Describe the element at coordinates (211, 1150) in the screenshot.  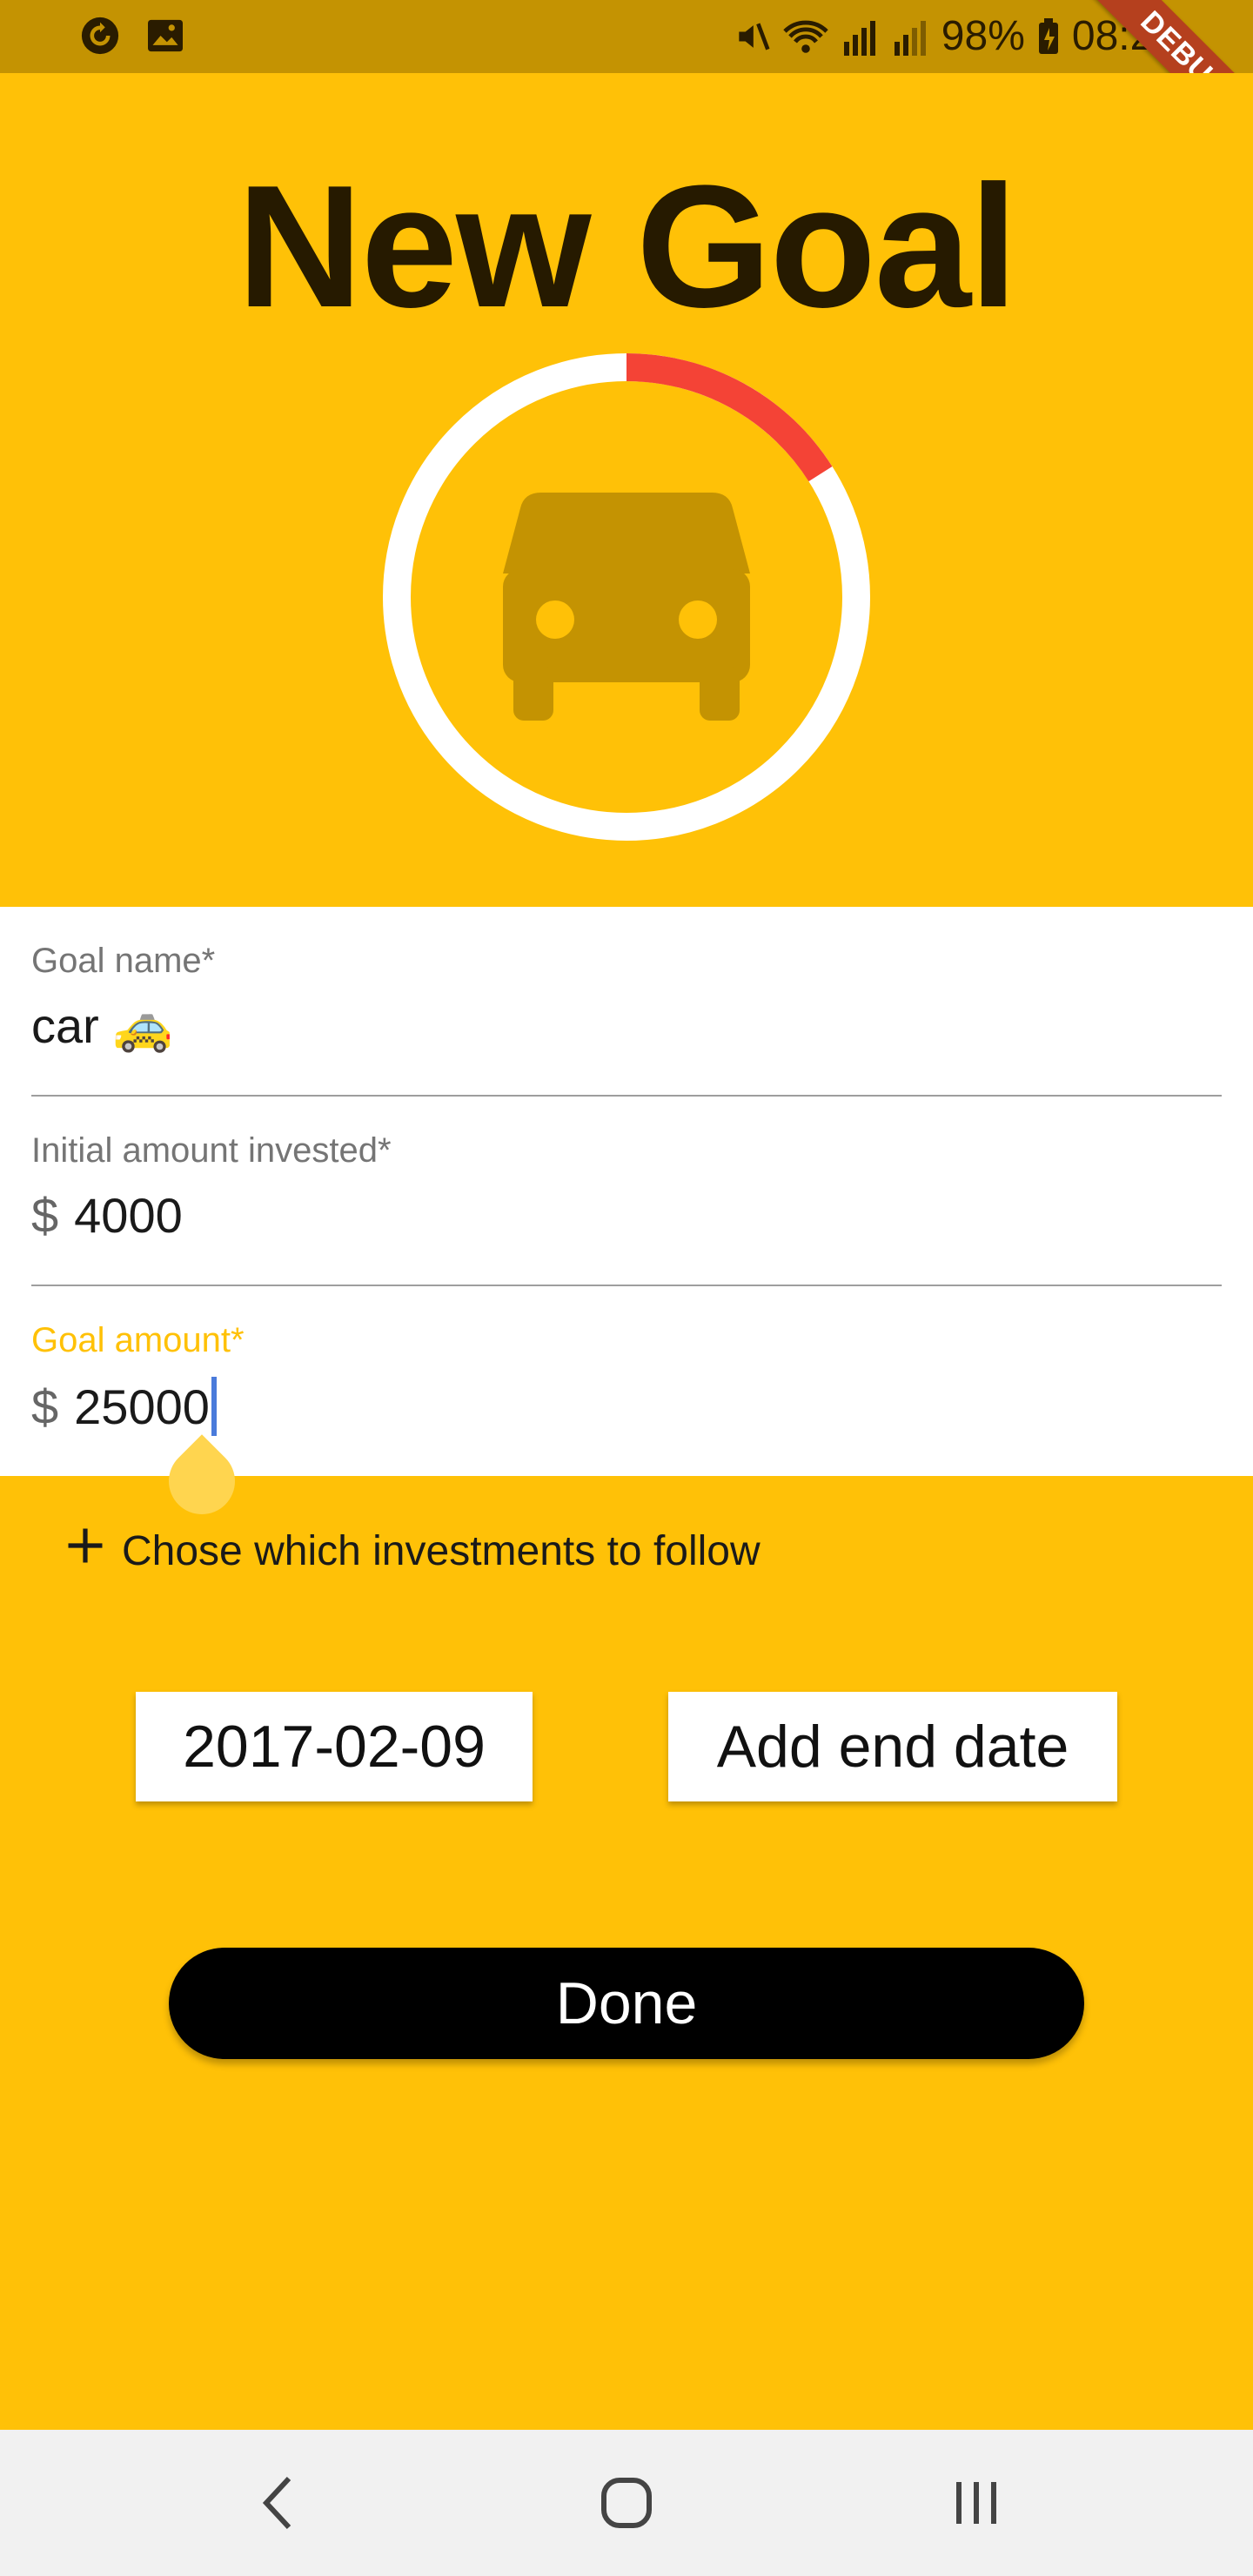
I see `initial-amount-label: Initial amount invested*` at that location.